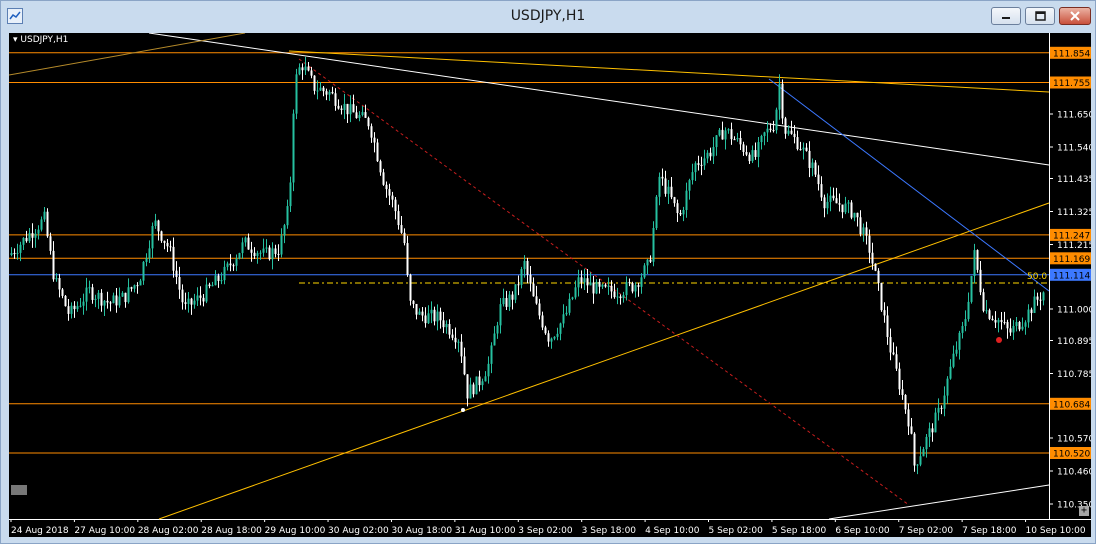  What do you see at coordinates (609, 531) in the screenshot?
I see `time-label: 3 Sep 18:00` at bounding box center [609, 531].